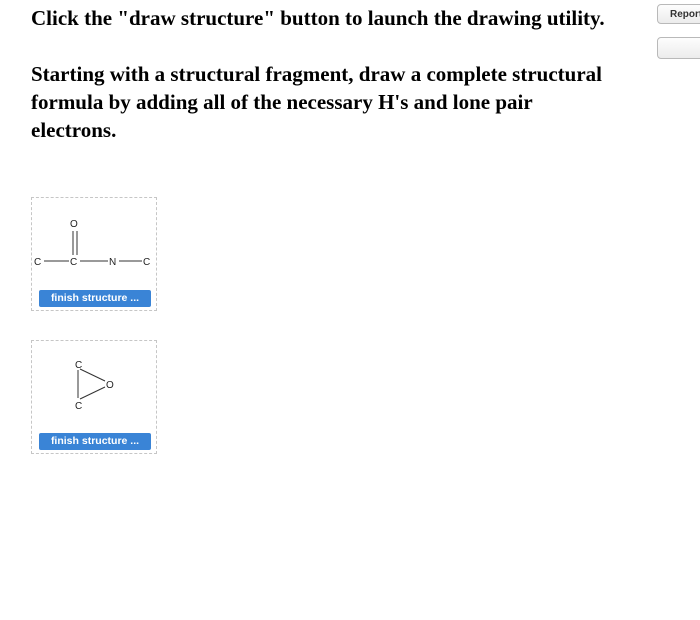  Describe the element at coordinates (92, 243) in the screenshot. I see `structure-1-molecule: C C O N C` at that location.